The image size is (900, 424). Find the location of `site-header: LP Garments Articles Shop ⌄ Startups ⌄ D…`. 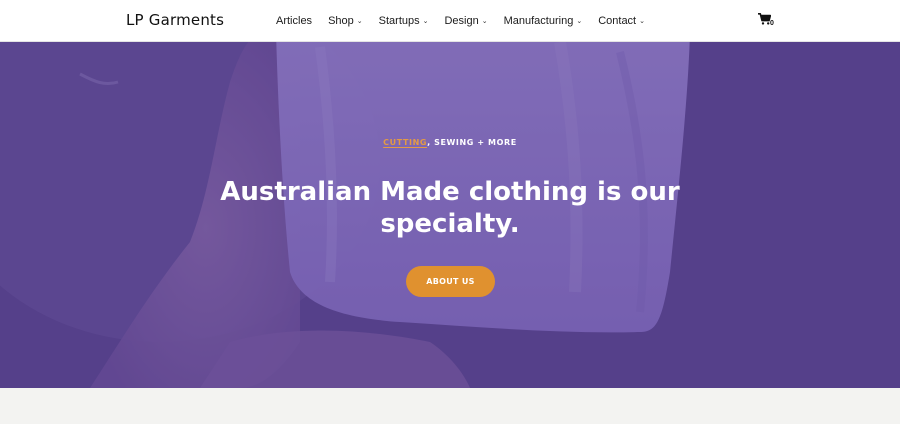

site-header: LP Garments Articles Shop ⌄ Startups ⌄ D… is located at coordinates (450, 21).